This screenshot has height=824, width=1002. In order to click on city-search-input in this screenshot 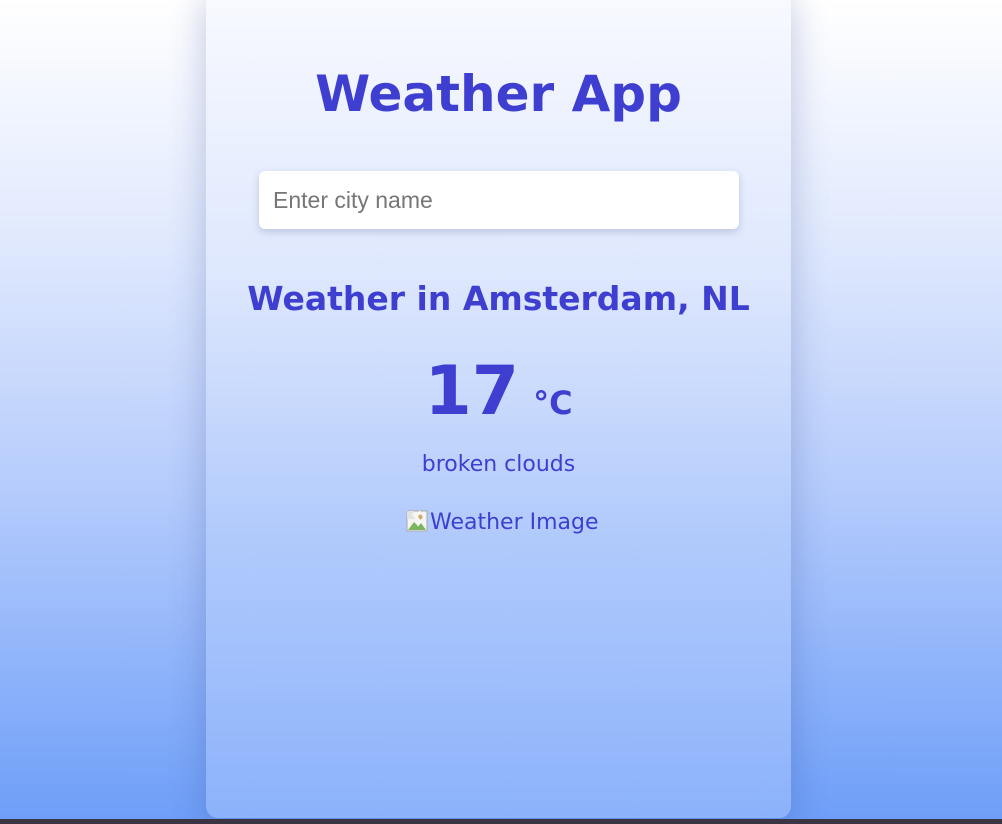, I will do `click(499, 200)`.